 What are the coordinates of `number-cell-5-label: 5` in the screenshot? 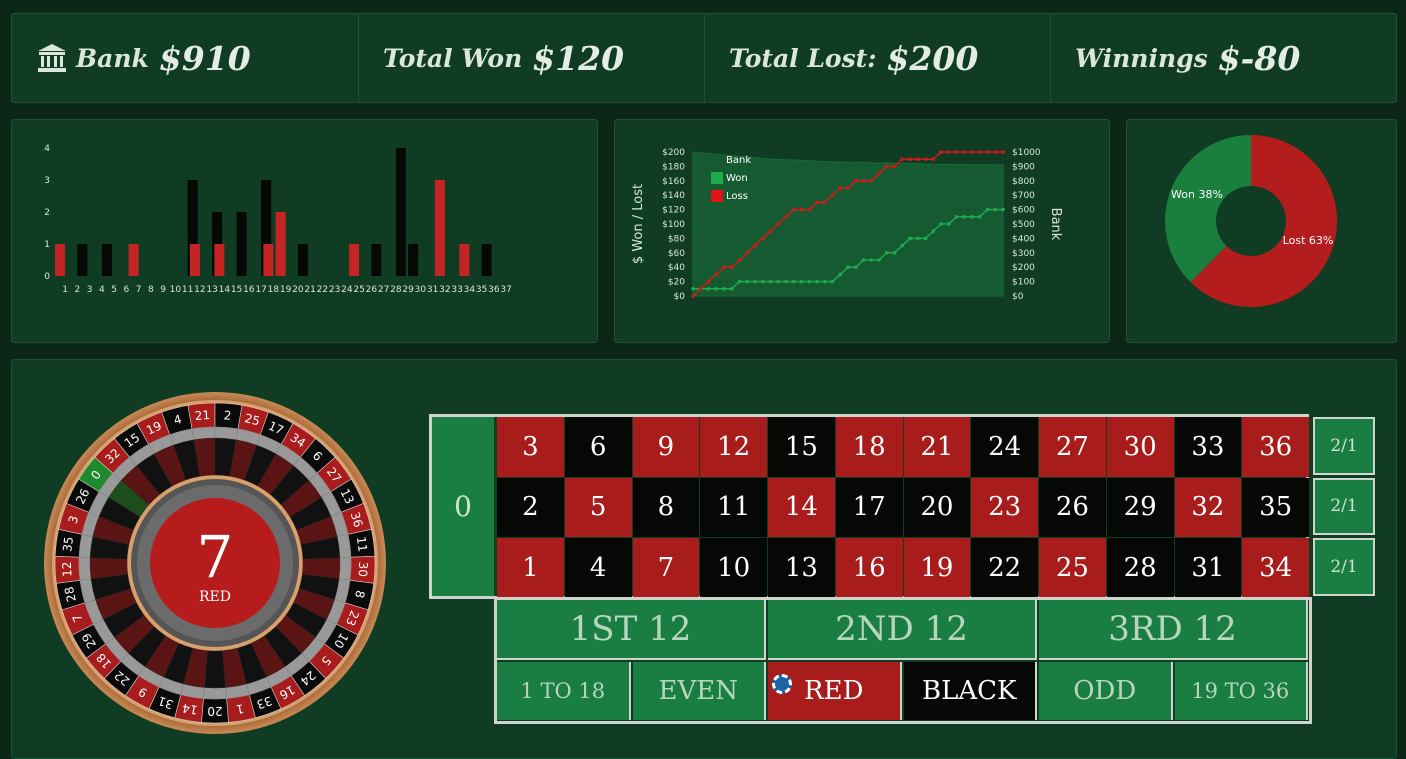 It's located at (598, 507).